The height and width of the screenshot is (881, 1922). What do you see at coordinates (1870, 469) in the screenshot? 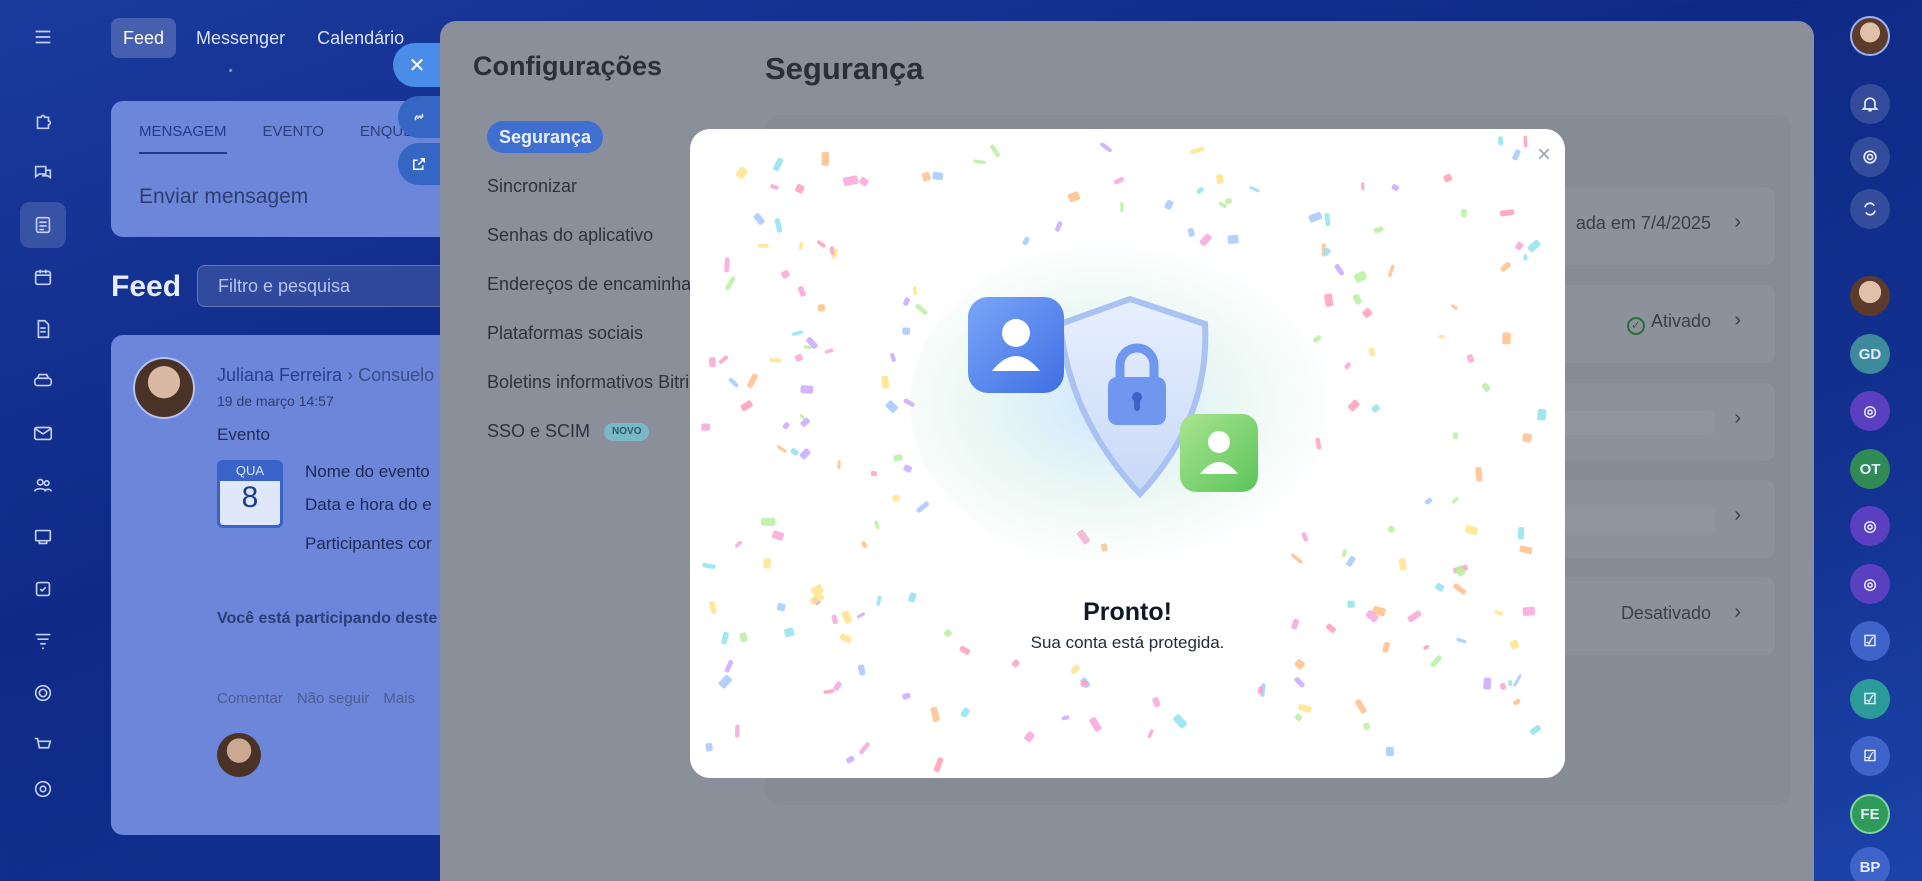
I see `contact-badge-ot: OT` at bounding box center [1870, 469].